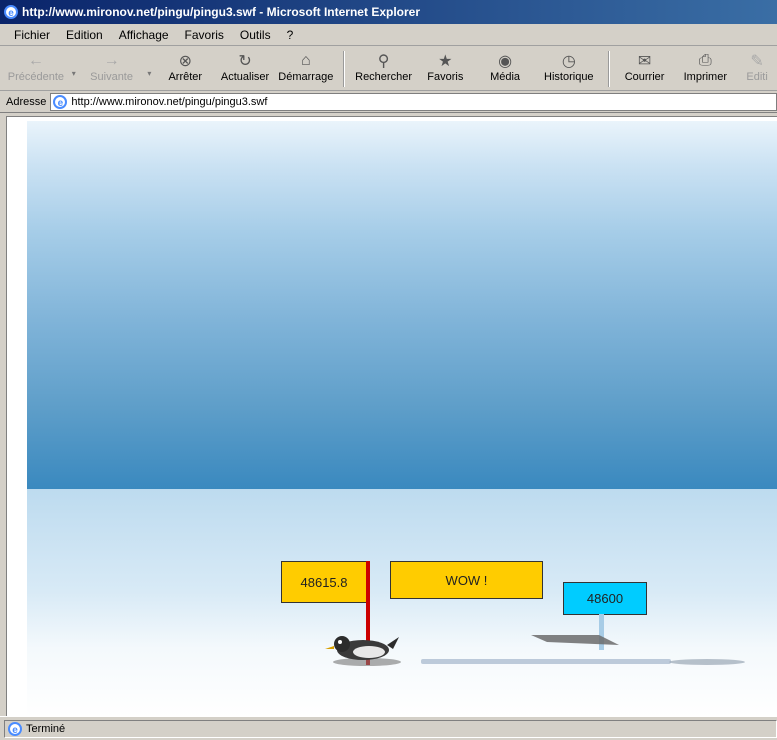 This screenshot has width=777, height=740. Describe the element at coordinates (111, 60) in the screenshot. I see `arrow-right-icon: →` at that location.